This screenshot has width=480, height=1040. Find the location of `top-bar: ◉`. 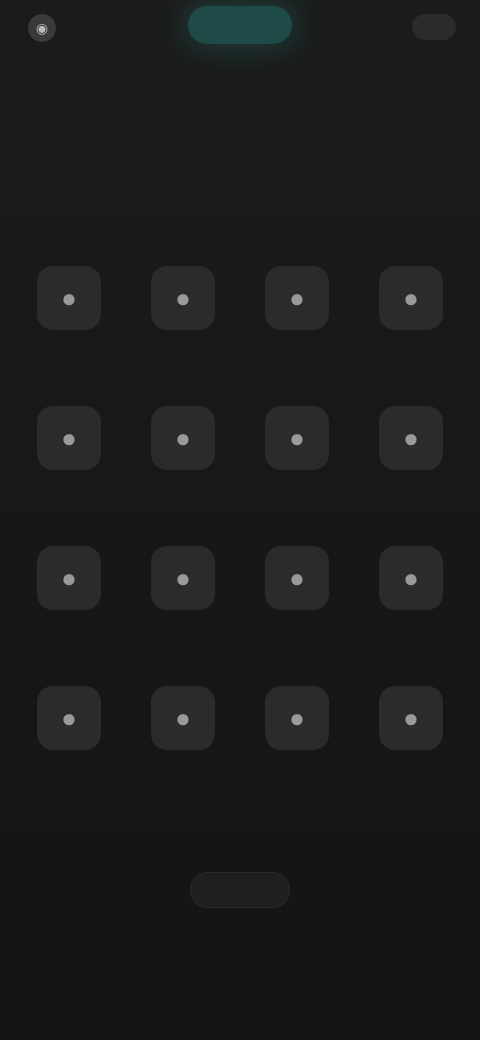

top-bar: ◉ is located at coordinates (240, 30).